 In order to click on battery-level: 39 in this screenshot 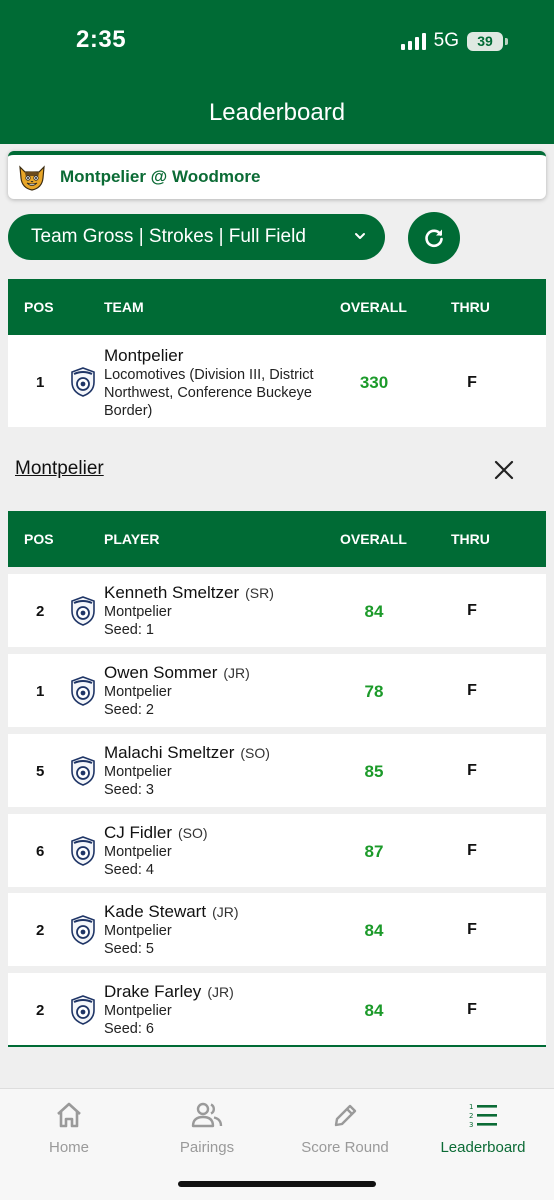, I will do `click(485, 41)`.